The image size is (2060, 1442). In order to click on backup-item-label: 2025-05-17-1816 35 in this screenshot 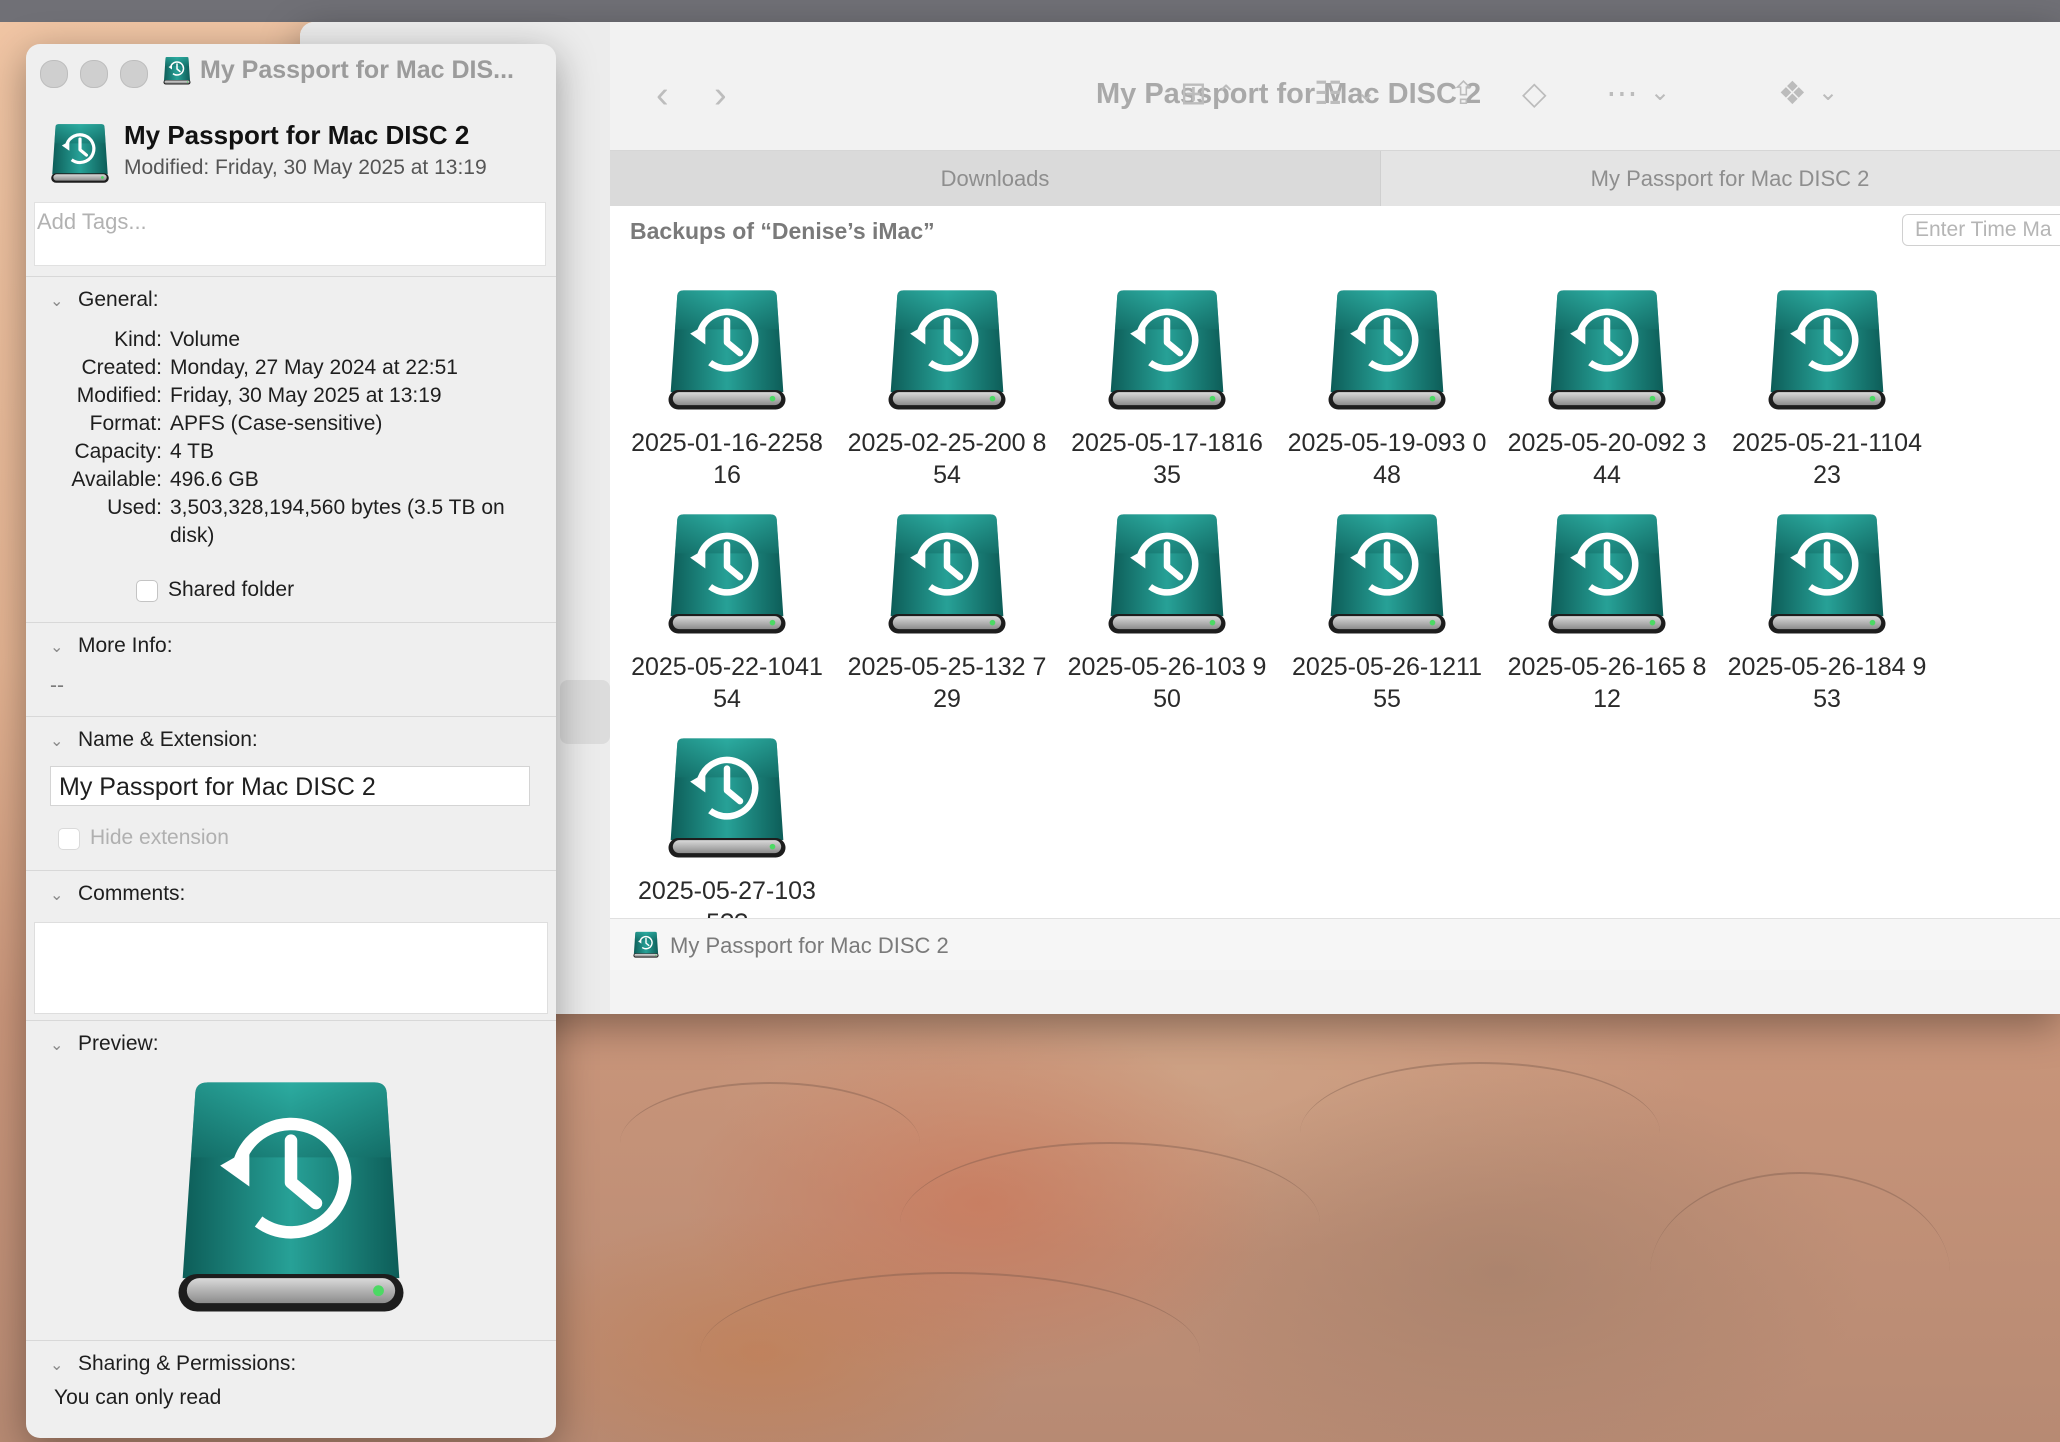, I will do `click(1167, 459)`.